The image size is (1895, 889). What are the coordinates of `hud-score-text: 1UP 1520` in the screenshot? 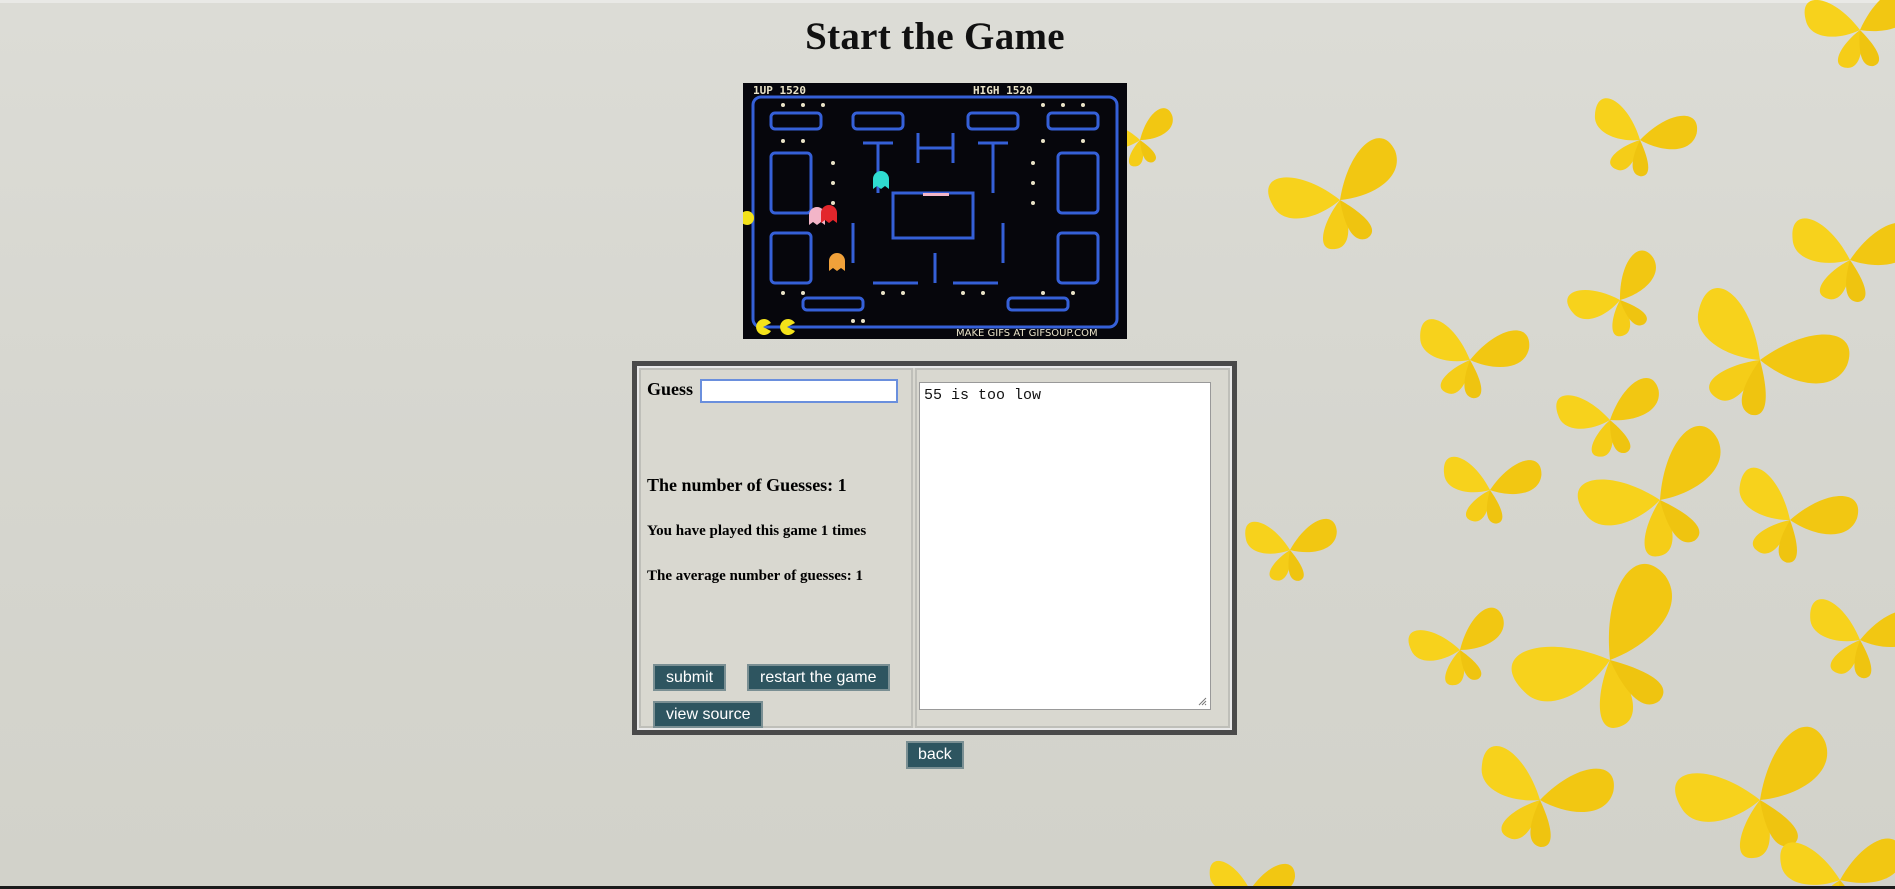 It's located at (779, 90).